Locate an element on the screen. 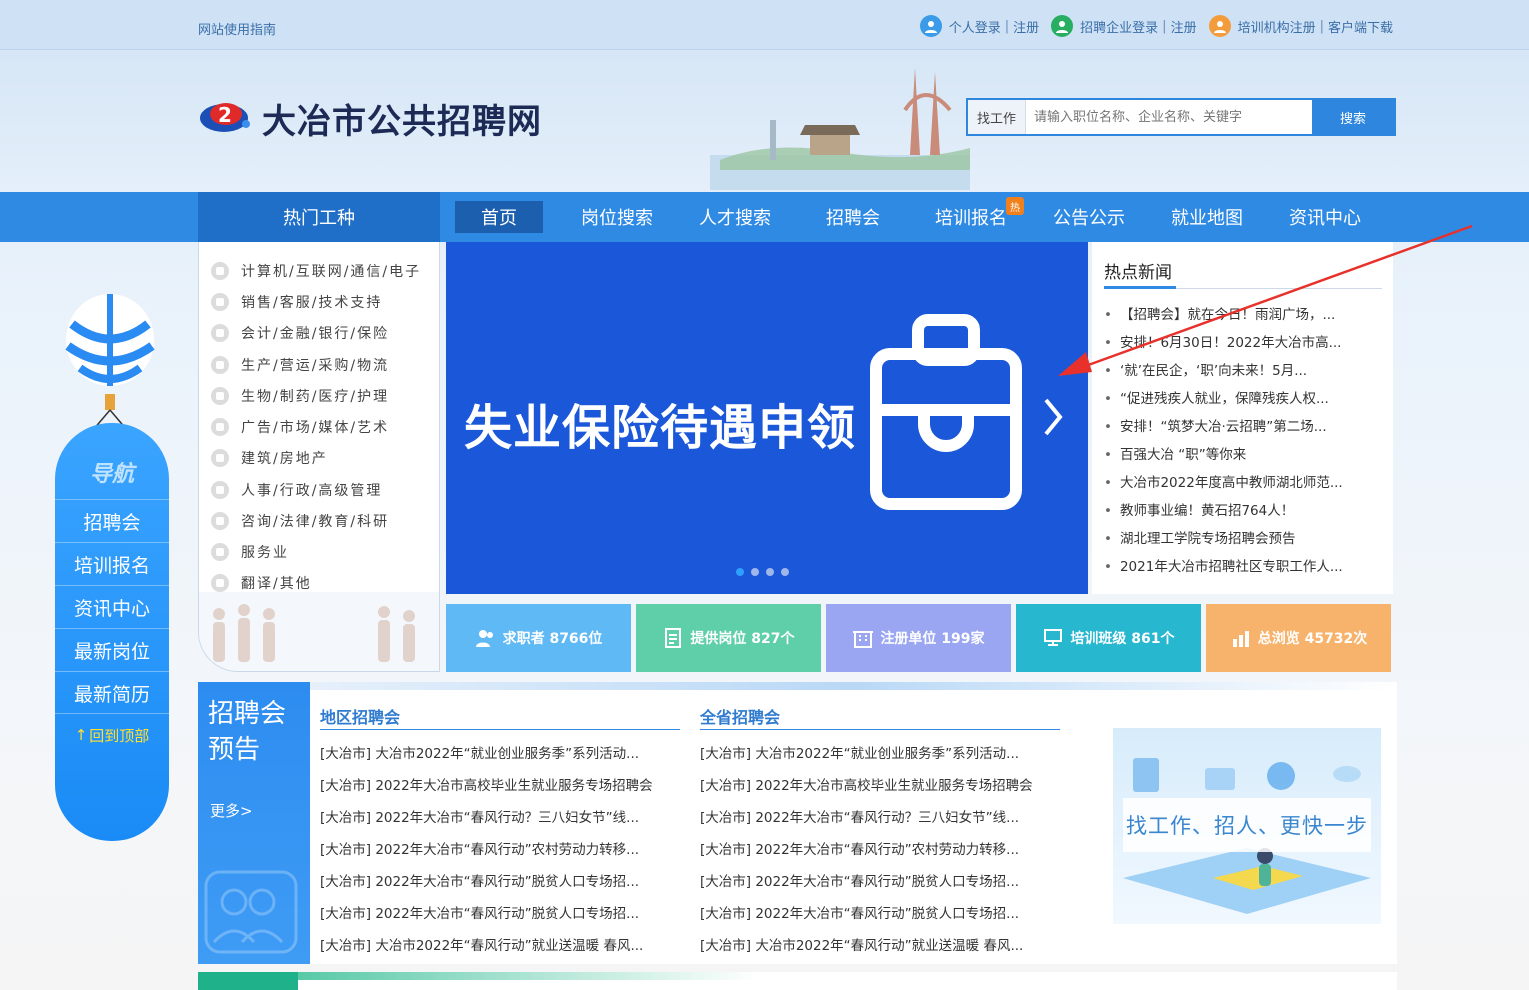  news-item: 湖北理工学院专场招聘会预告 is located at coordinates (1246, 537).